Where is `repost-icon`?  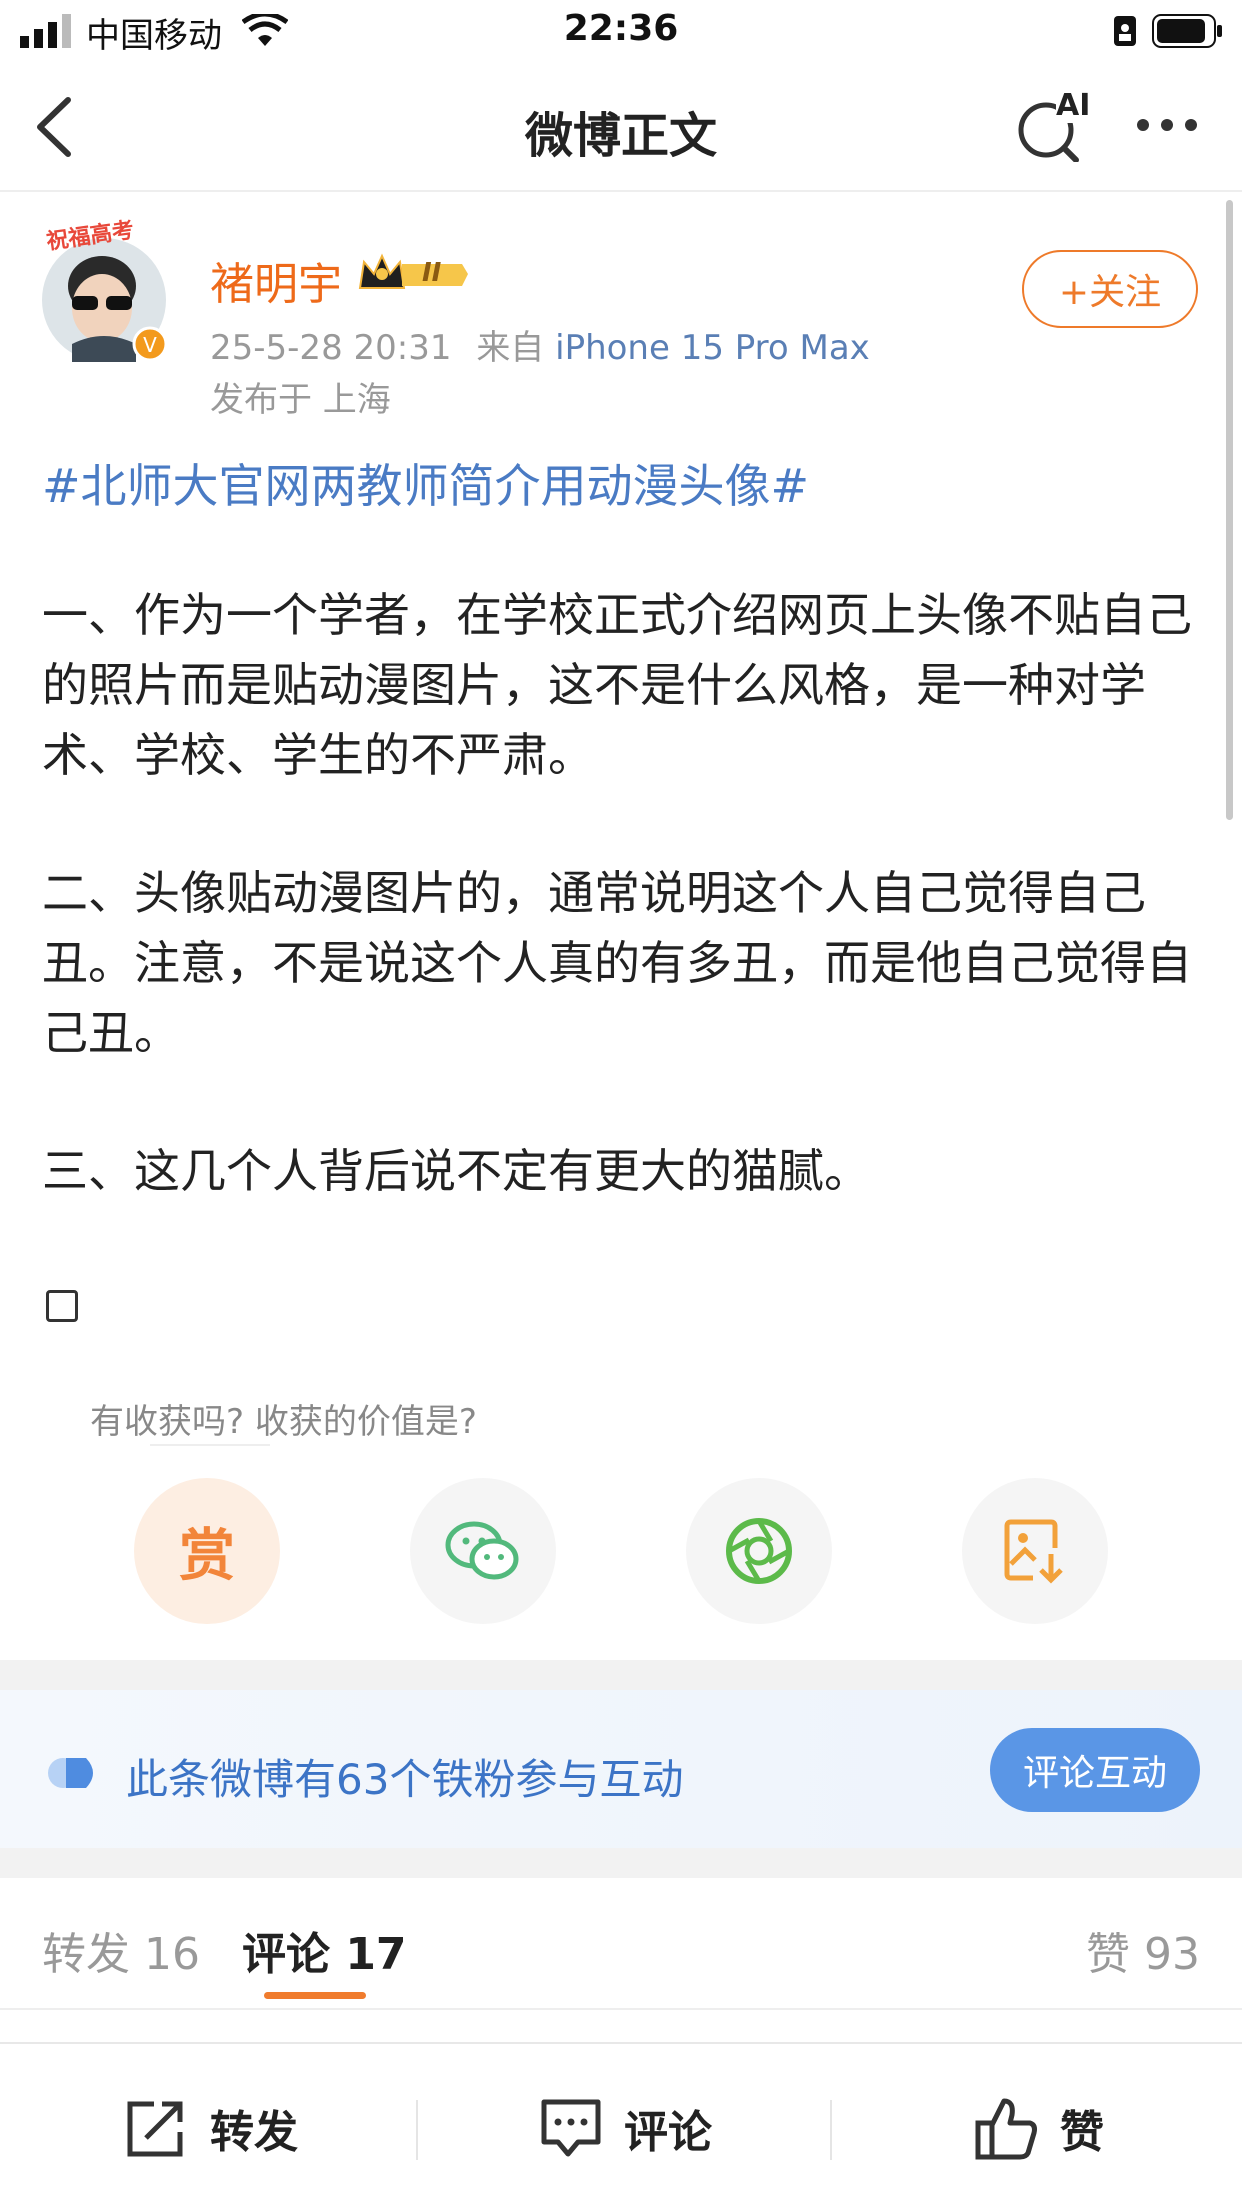 repost-icon is located at coordinates (155, 2129).